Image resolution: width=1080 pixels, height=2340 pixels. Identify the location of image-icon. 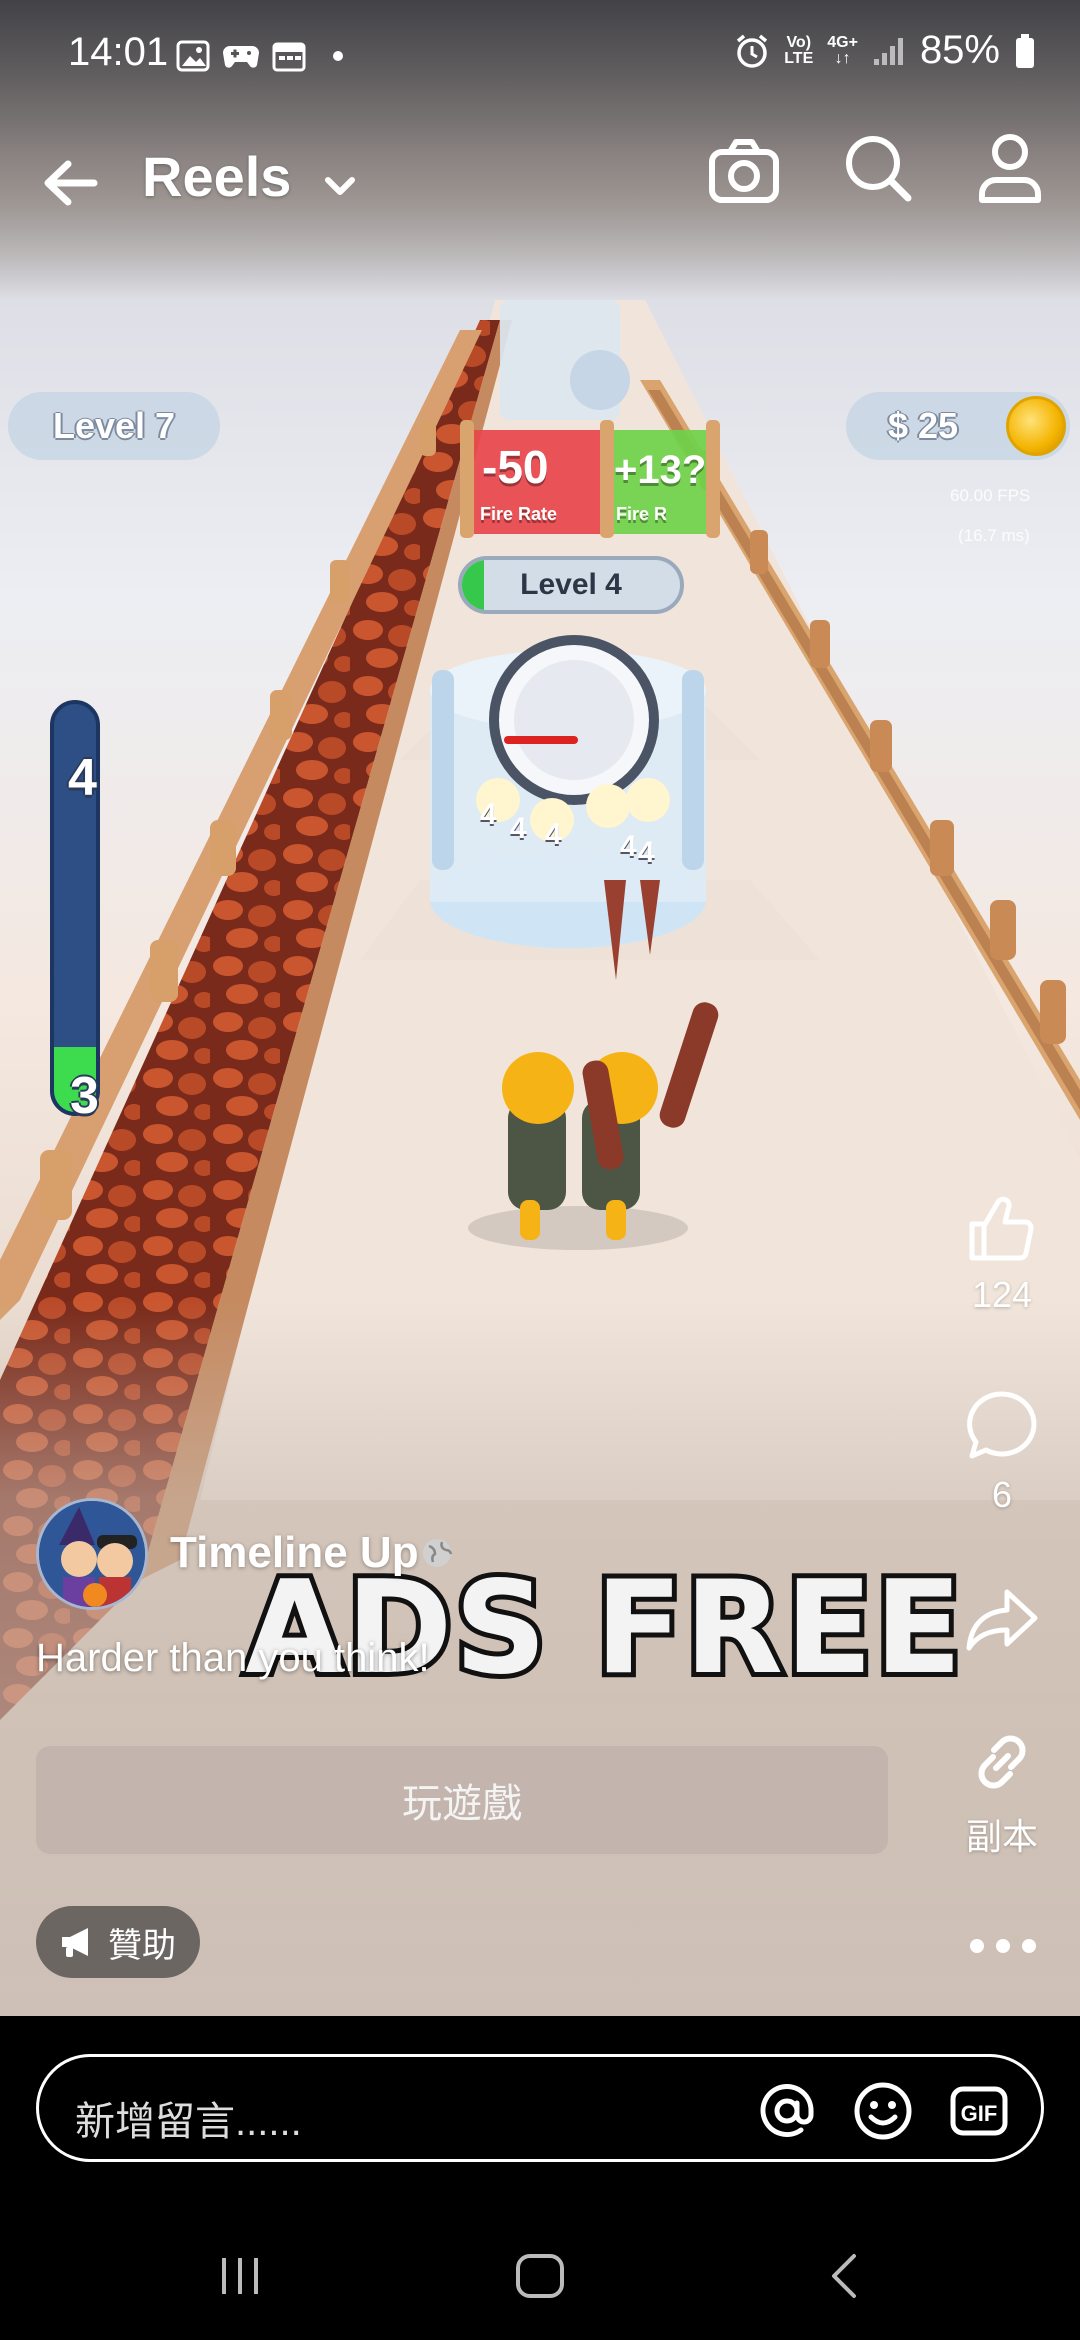
(193, 56).